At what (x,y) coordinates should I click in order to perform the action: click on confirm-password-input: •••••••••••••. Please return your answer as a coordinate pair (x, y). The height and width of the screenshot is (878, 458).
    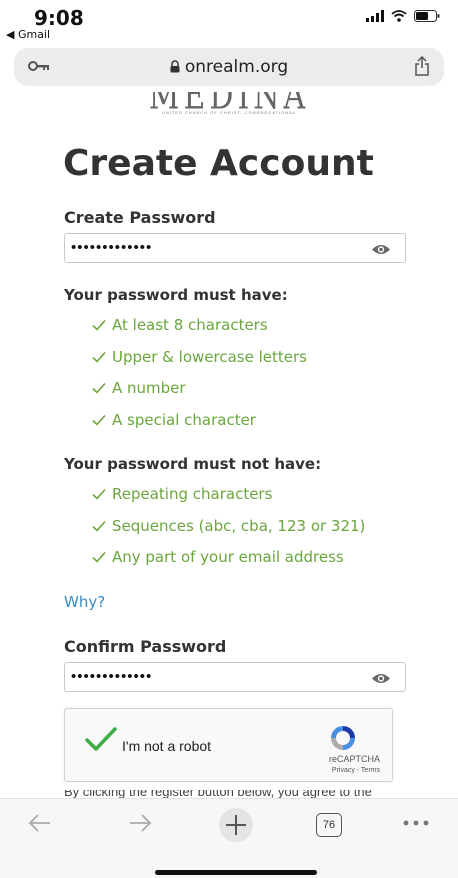
    Looking at the image, I should click on (235, 677).